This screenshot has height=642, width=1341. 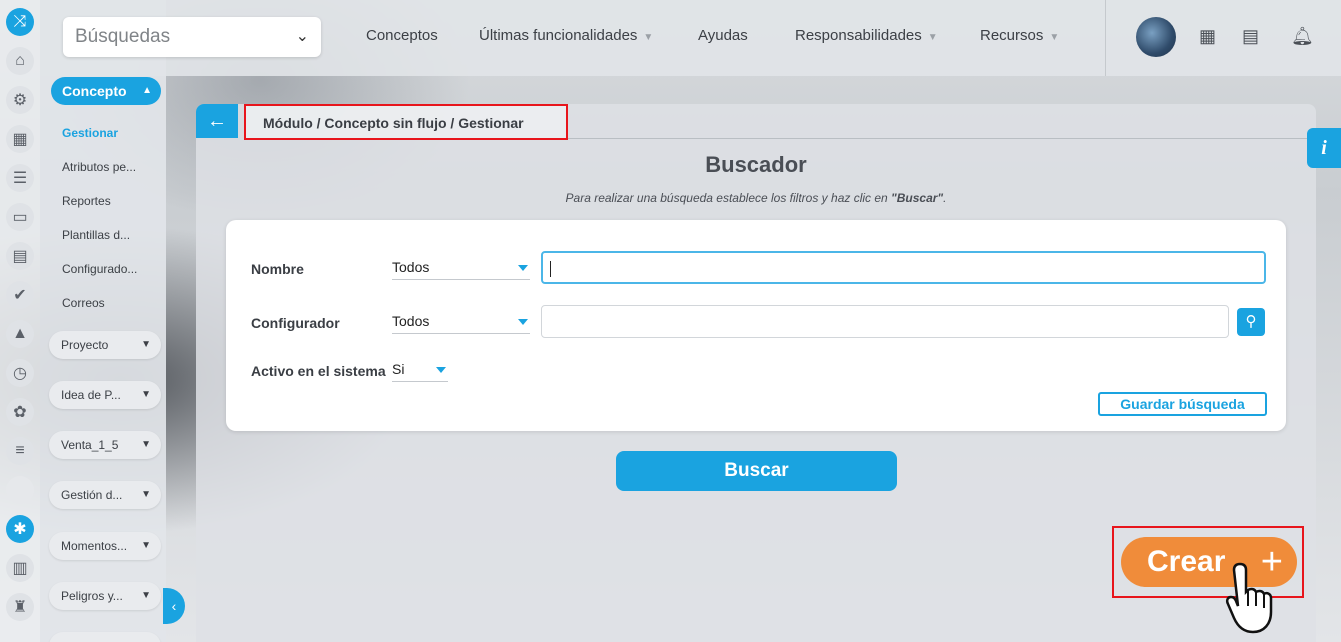 I want to click on gear-icon: ⚙, so click(x=20, y=100).